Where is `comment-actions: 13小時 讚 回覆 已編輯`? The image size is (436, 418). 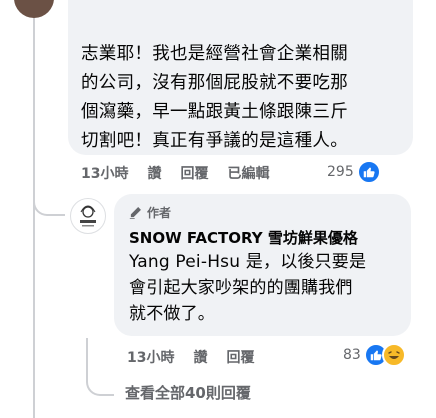
comment-actions: 13小時 讚 回覆 已編輯 is located at coordinates (175, 173).